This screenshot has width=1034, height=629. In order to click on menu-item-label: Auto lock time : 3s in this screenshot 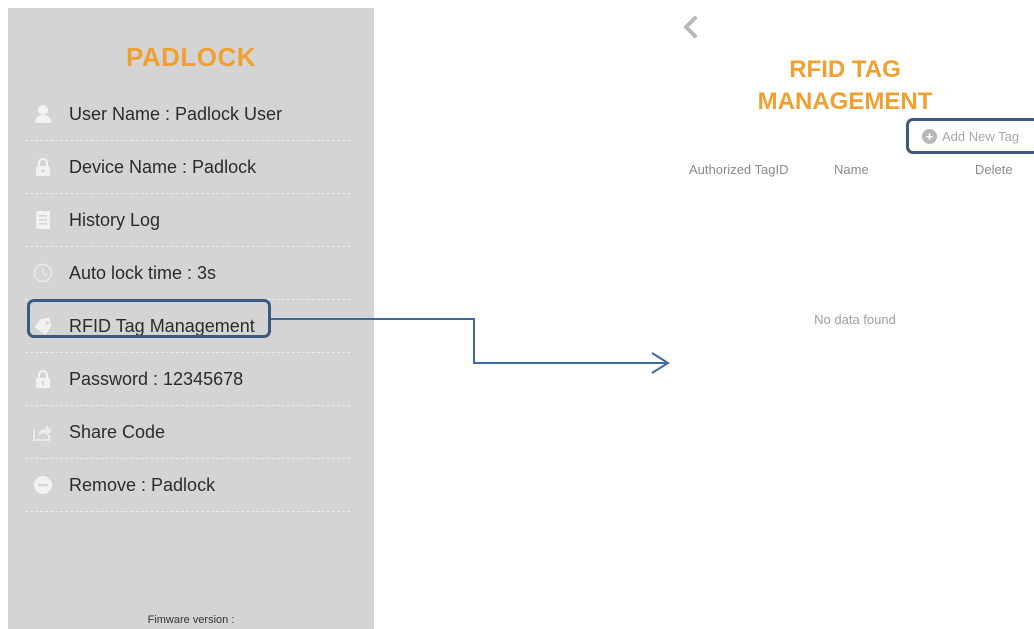, I will do `click(143, 272)`.